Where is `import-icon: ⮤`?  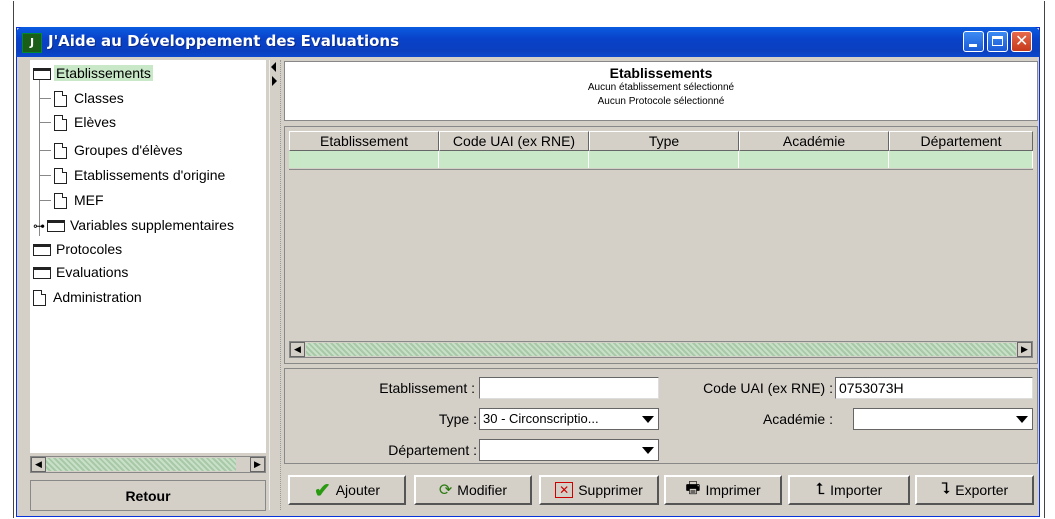
import-icon: ⮤ is located at coordinates (820, 489).